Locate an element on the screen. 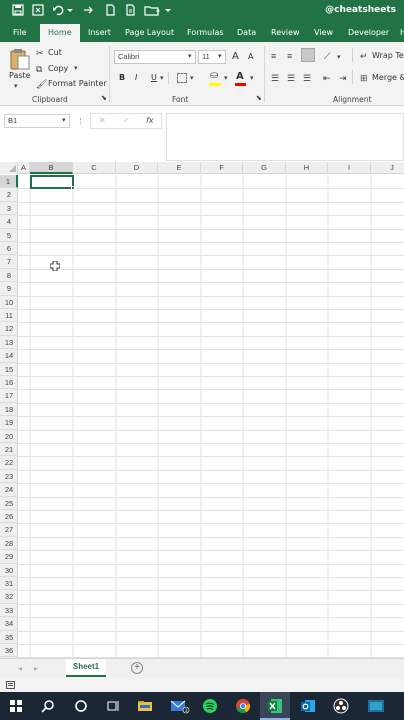  undo-dropdown-icon is located at coordinates (70, 11).